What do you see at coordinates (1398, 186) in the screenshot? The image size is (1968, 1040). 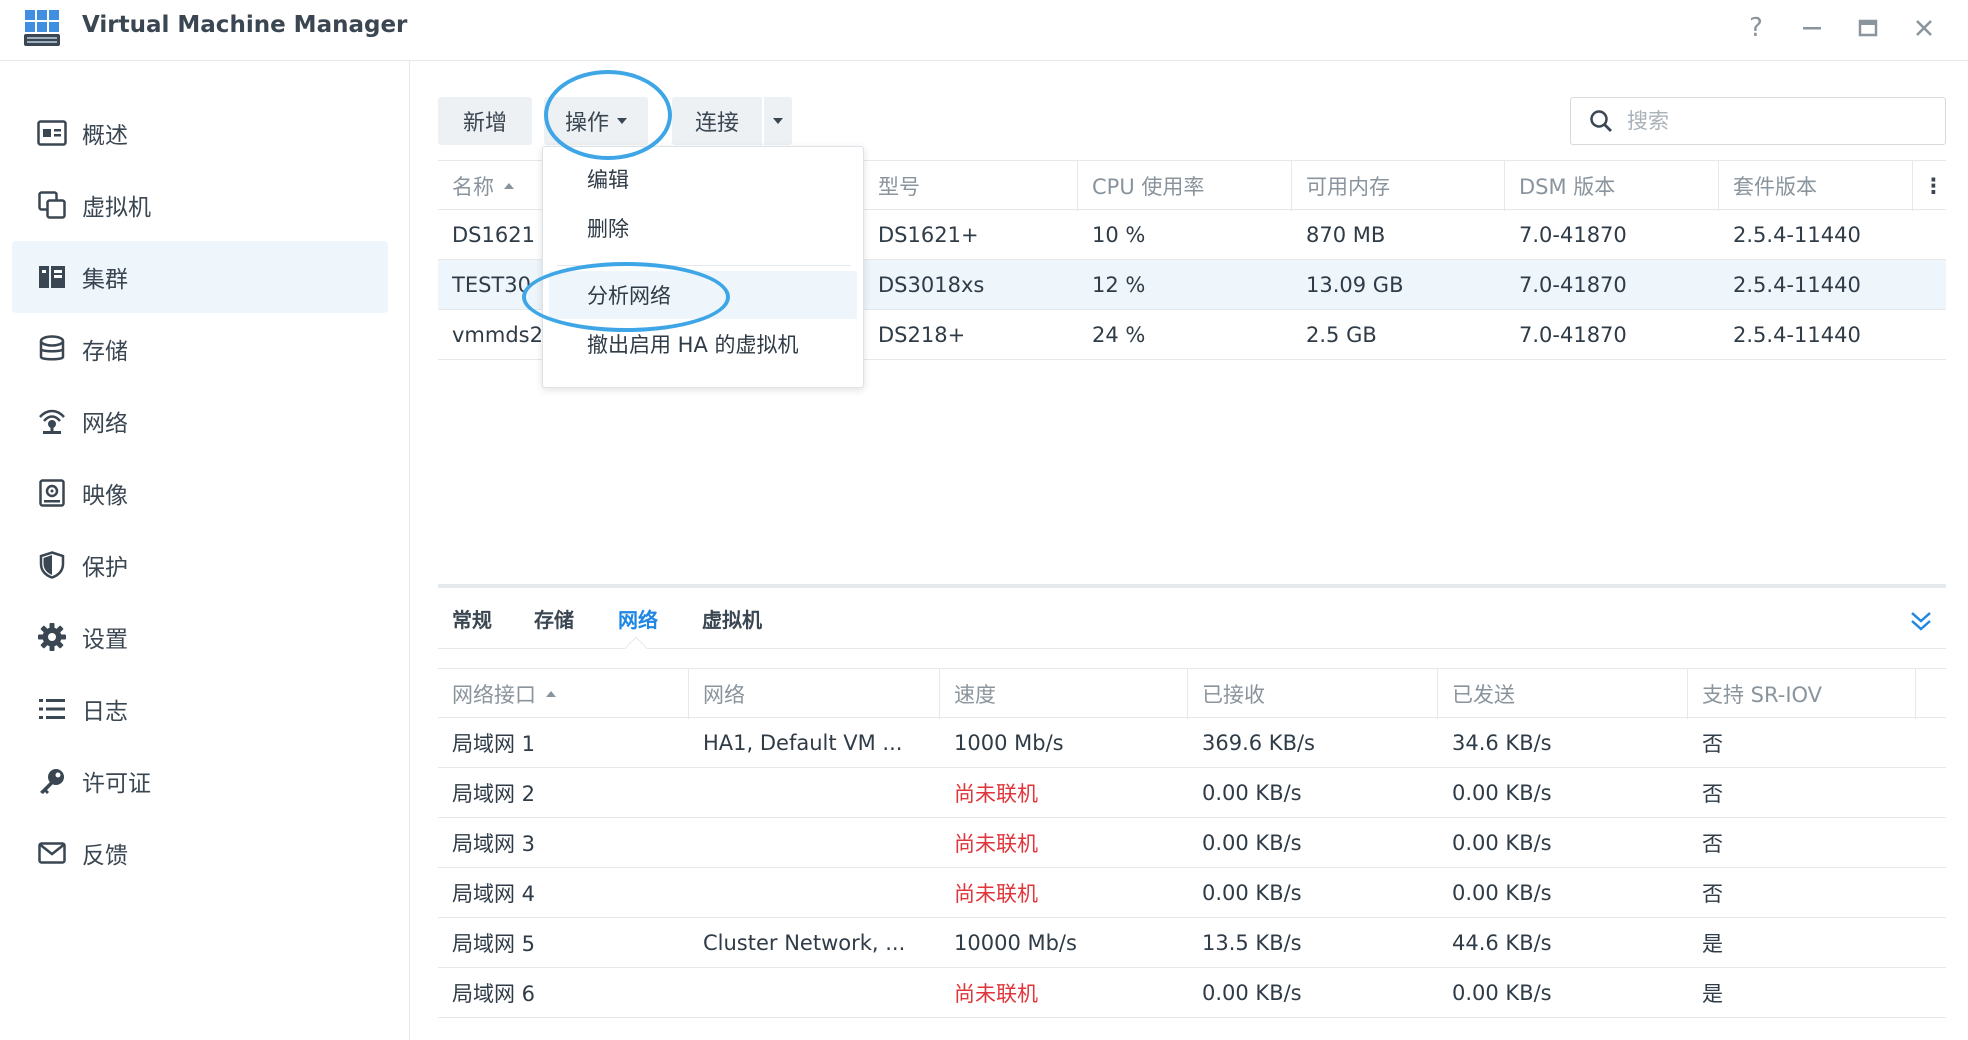 I see `column-header-memory: 可用内存` at bounding box center [1398, 186].